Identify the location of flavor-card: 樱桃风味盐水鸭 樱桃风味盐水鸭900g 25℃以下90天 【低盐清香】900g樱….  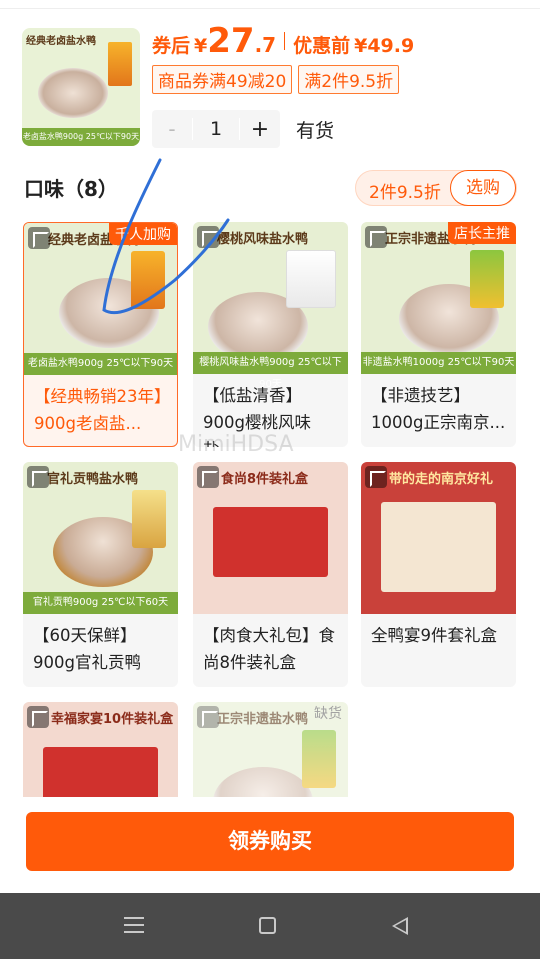
(270, 334).